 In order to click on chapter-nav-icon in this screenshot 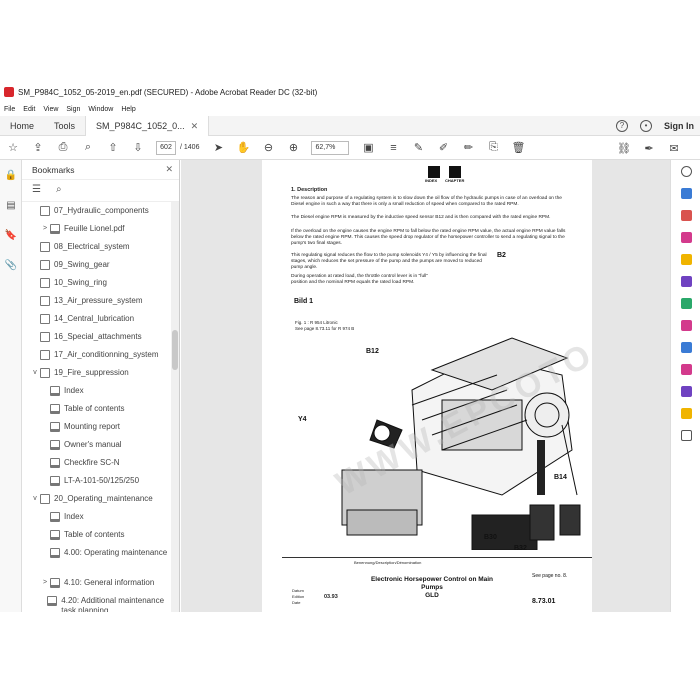, I will do `click(455, 172)`.